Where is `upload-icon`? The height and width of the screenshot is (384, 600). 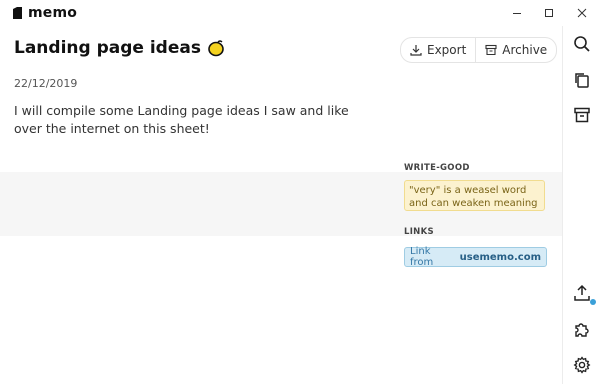 upload-icon is located at coordinates (582, 293).